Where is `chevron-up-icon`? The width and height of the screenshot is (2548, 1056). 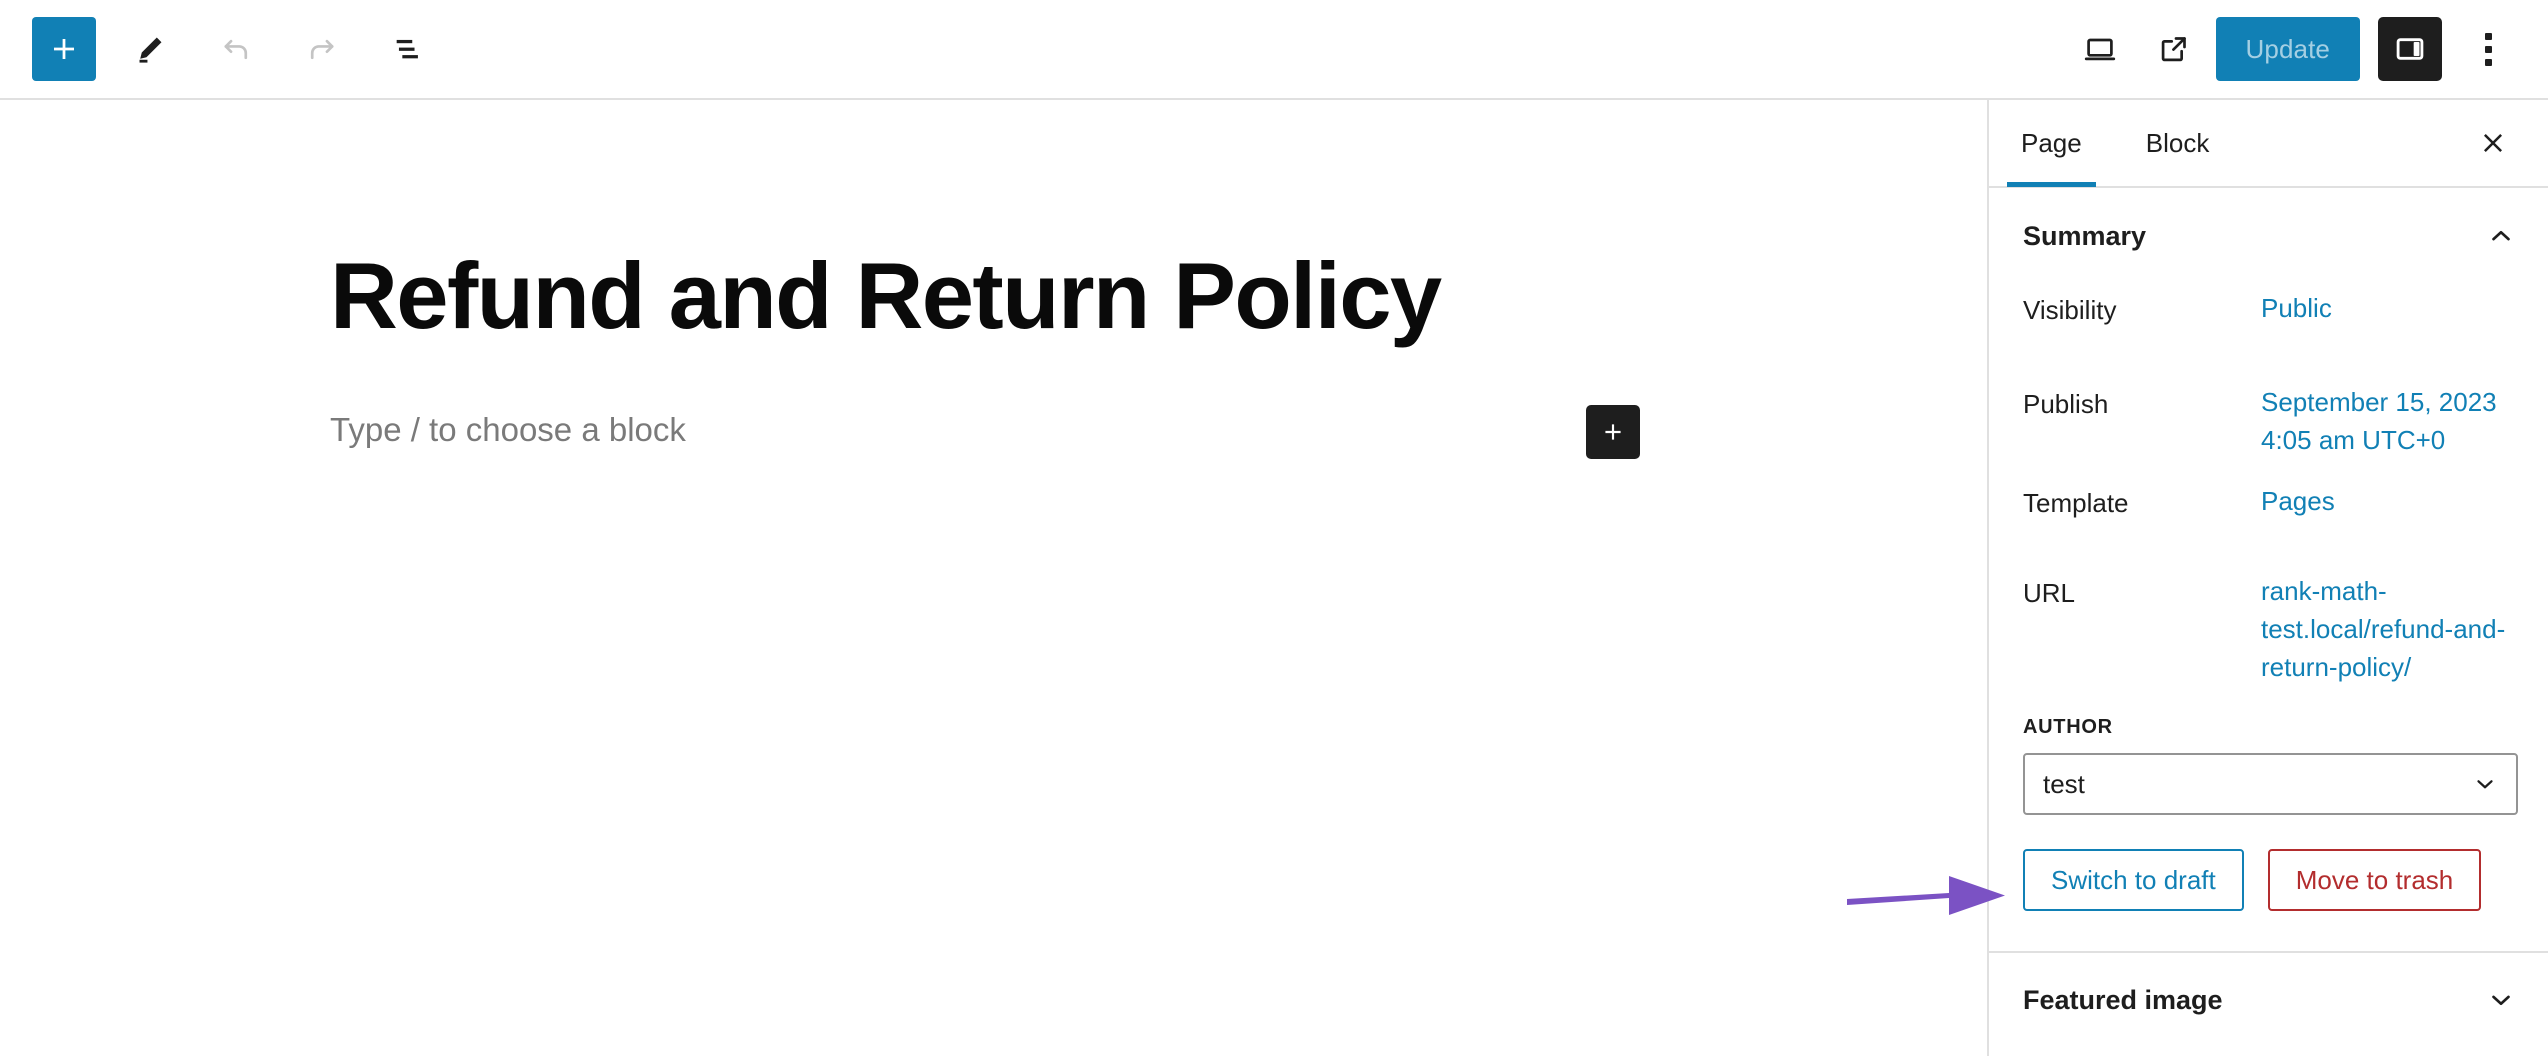 chevron-up-icon is located at coordinates (2501, 236).